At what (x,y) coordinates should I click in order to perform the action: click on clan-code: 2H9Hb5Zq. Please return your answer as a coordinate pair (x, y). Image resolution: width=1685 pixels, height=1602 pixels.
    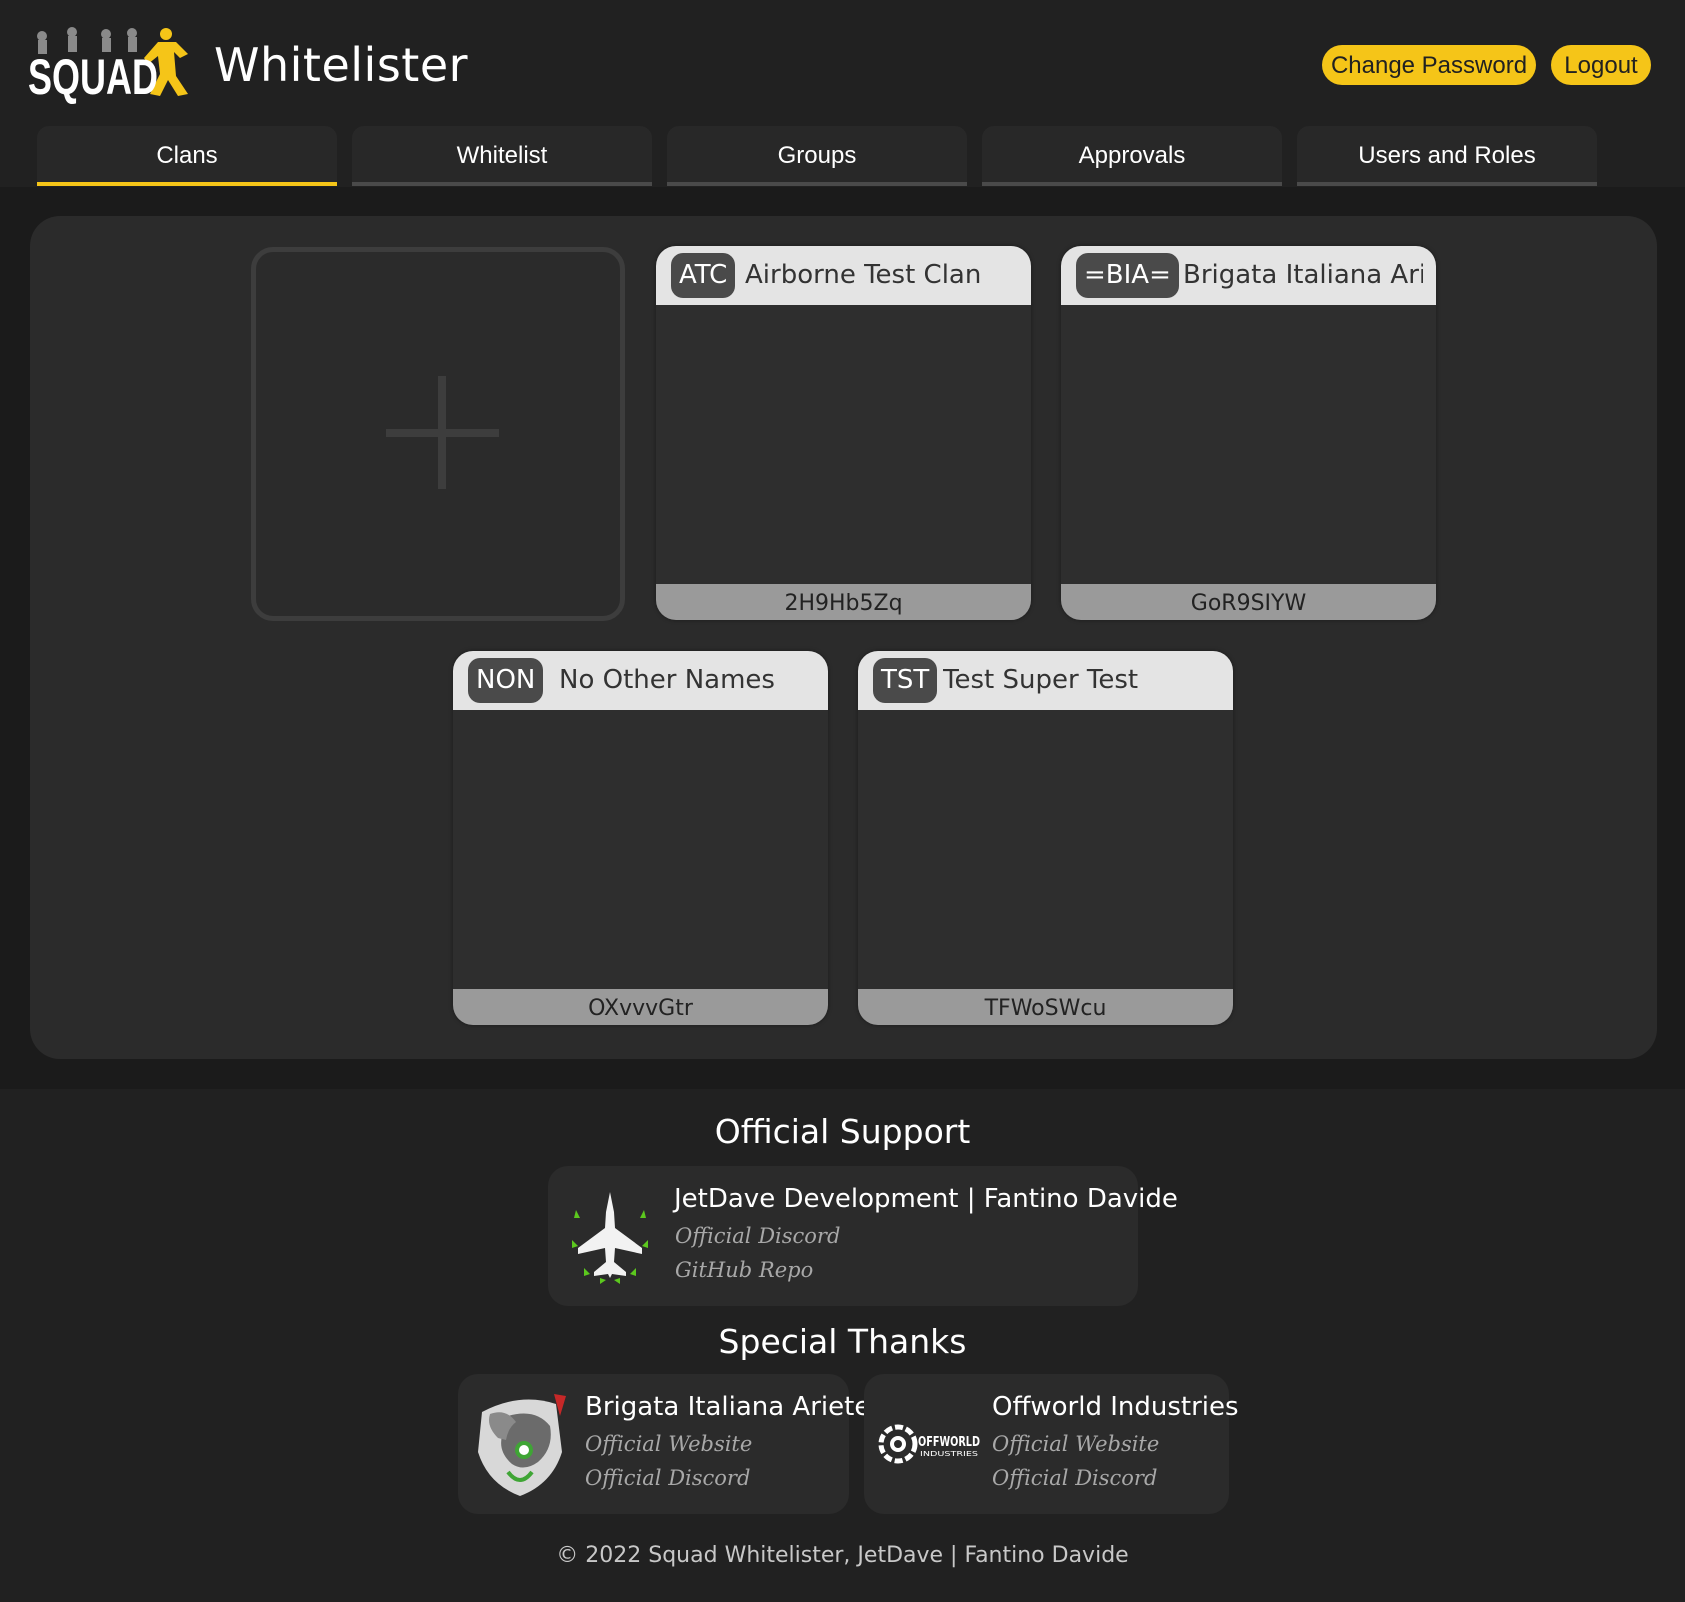
    Looking at the image, I should click on (843, 602).